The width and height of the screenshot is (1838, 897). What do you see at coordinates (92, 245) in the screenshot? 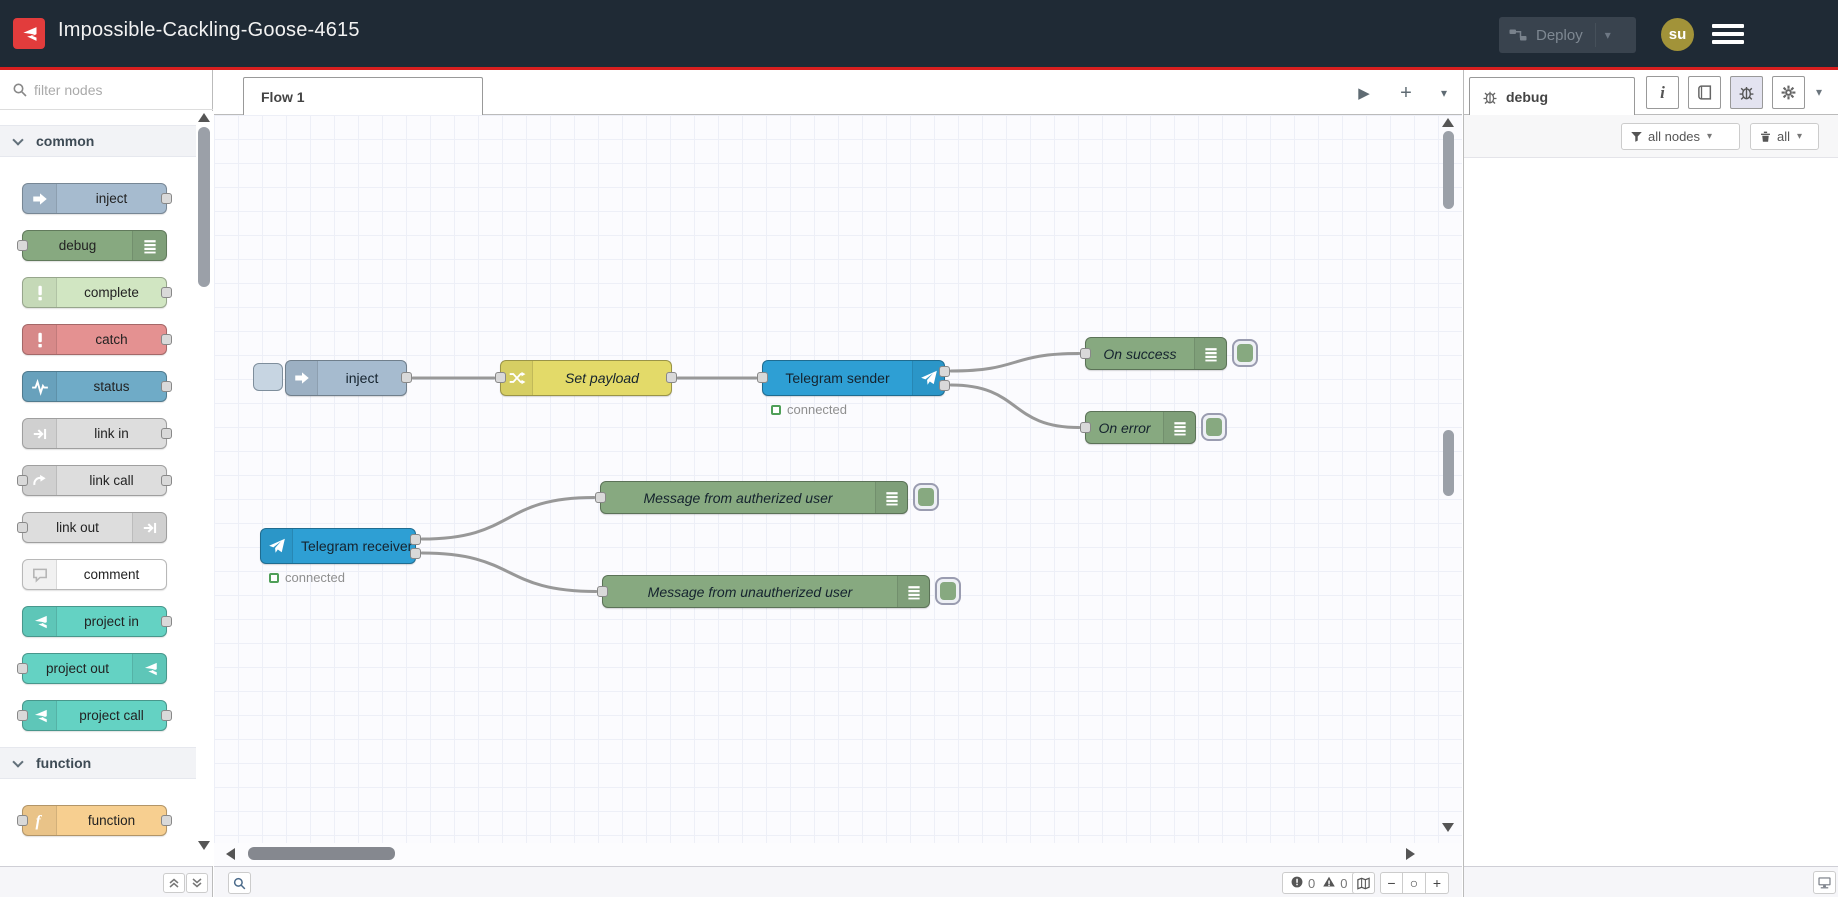
I see `palette-node-debug: debug` at bounding box center [92, 245].